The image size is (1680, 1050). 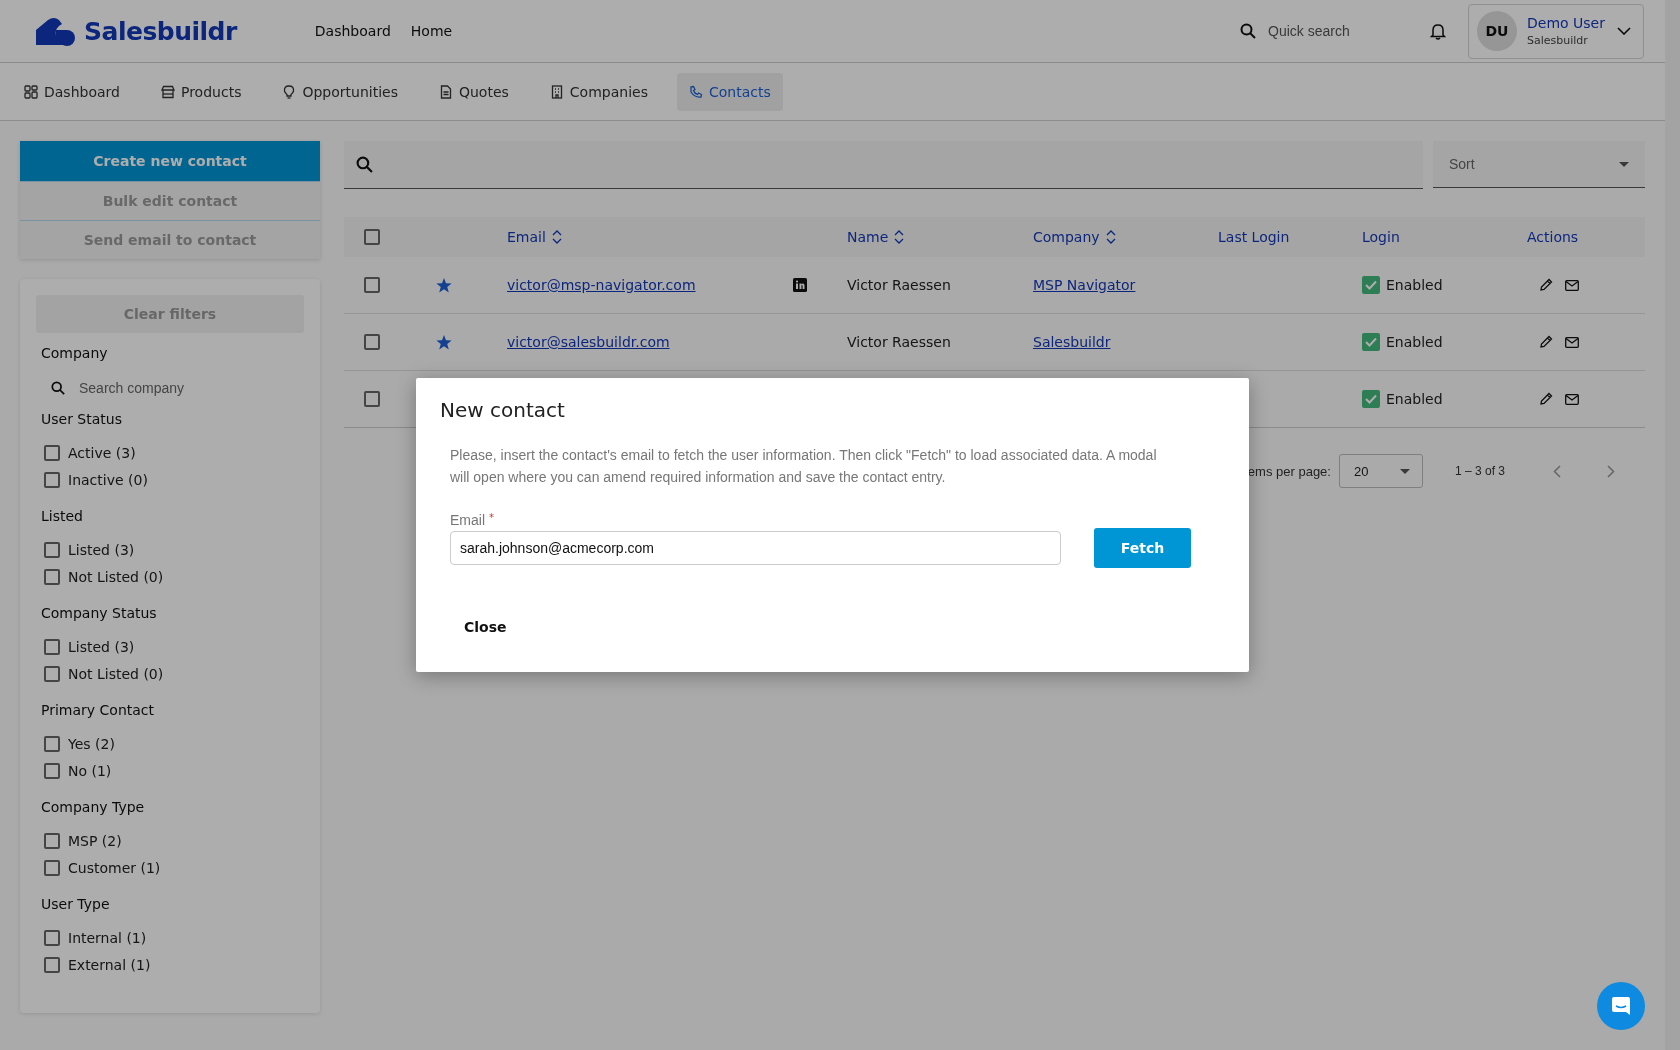 I want to click on column-header: Name, so click(x=868, y=237).